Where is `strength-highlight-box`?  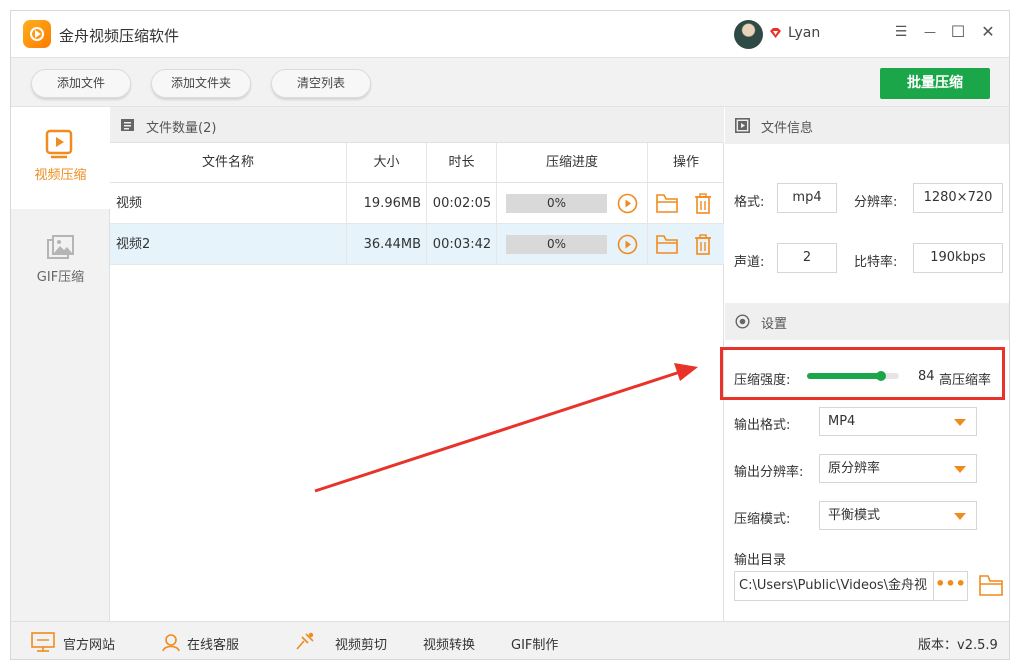
strength-highlight-box is located at coordinates (862, 373).